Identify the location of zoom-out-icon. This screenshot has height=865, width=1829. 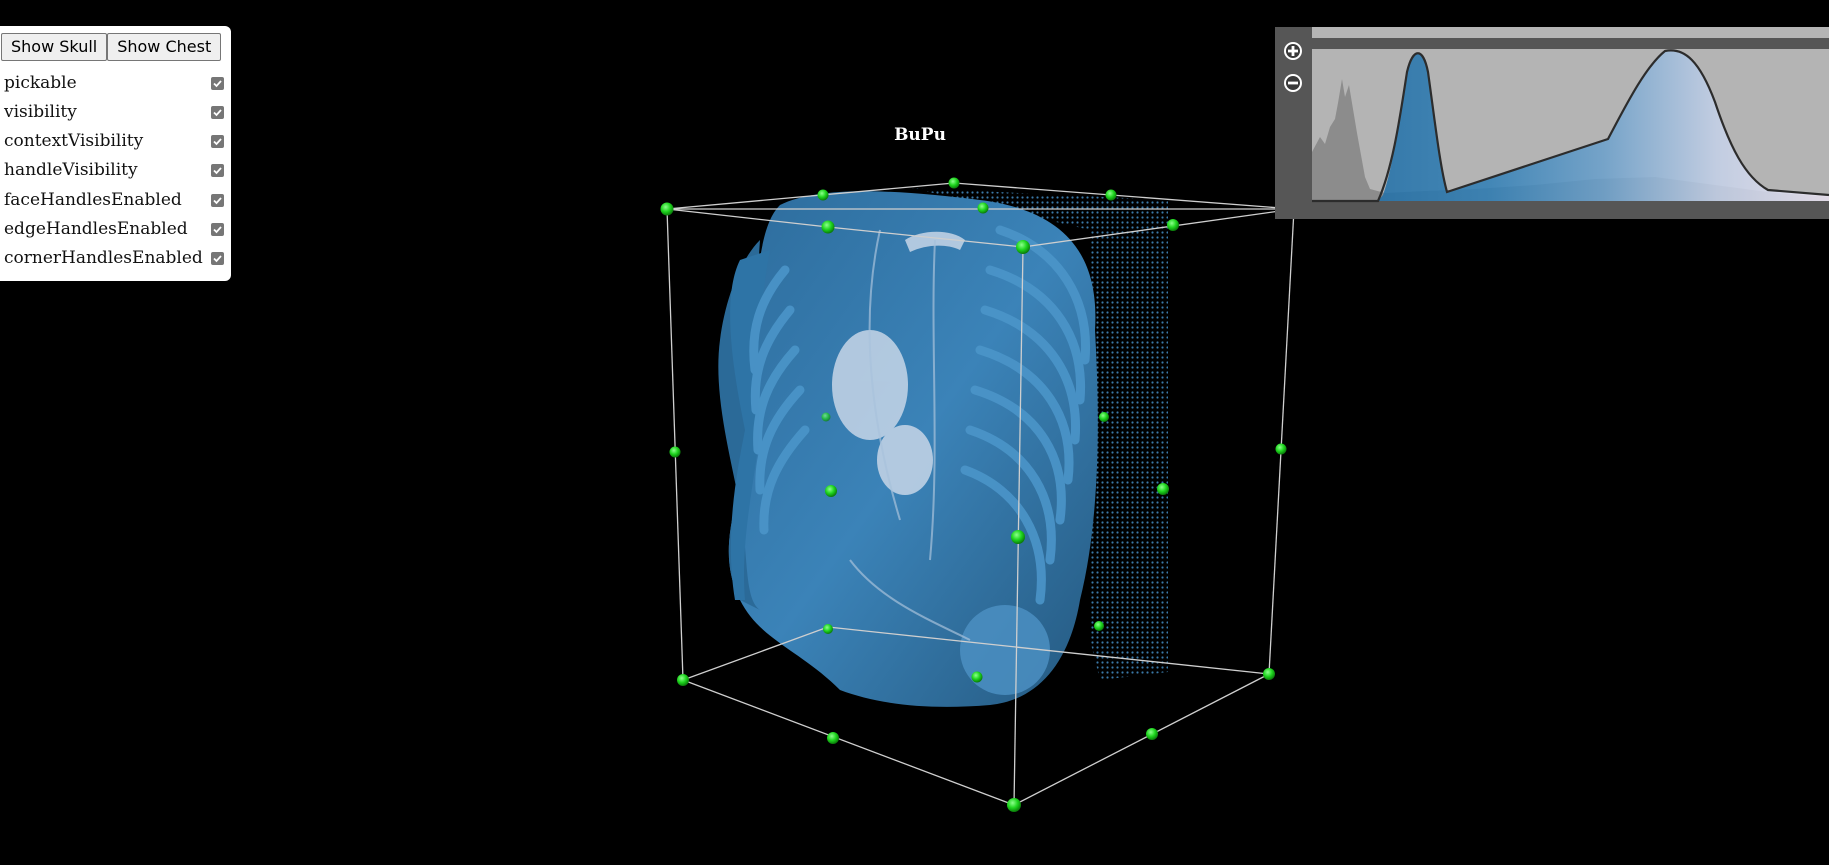
(1293, 83).